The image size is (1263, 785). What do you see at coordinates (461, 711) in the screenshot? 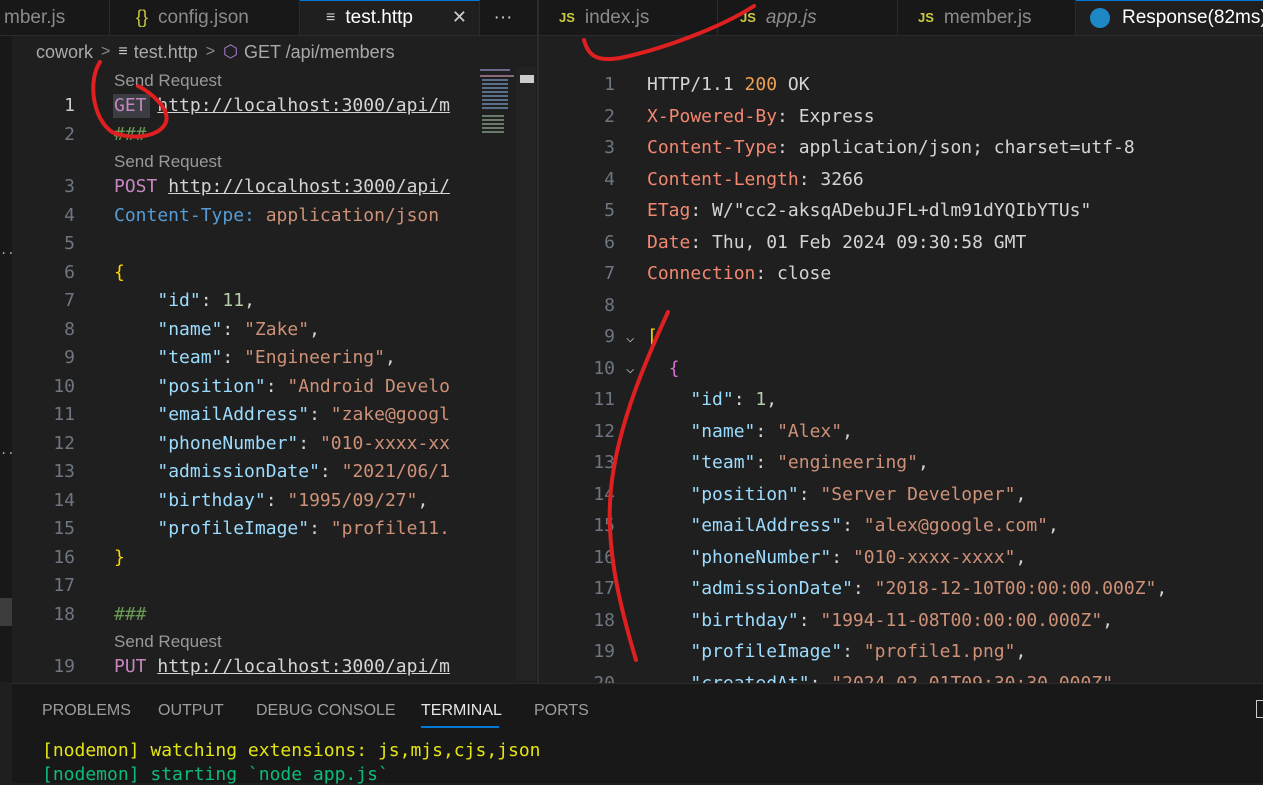
I see `tab-terminal: TERMINAL` at bounding box center [461, 711].